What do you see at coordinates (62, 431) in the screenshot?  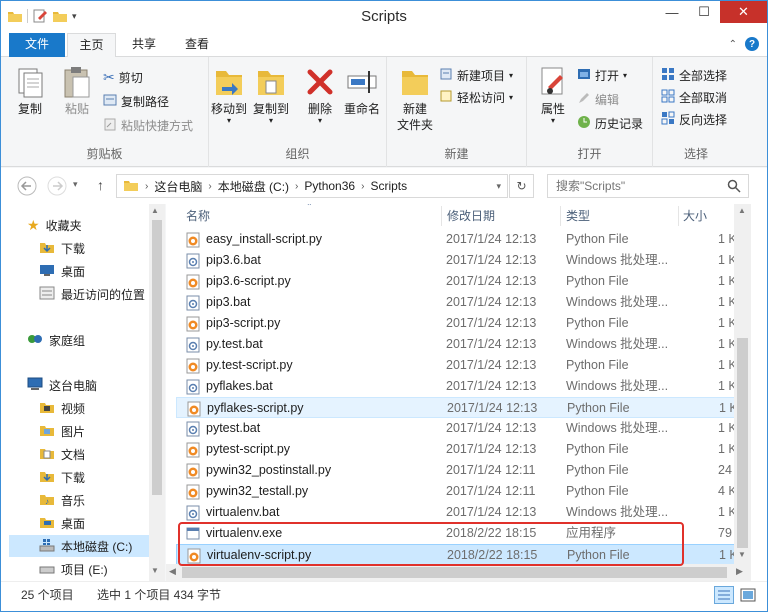 I see `nav-pictures: 图片` at bounding box center [62, 431].